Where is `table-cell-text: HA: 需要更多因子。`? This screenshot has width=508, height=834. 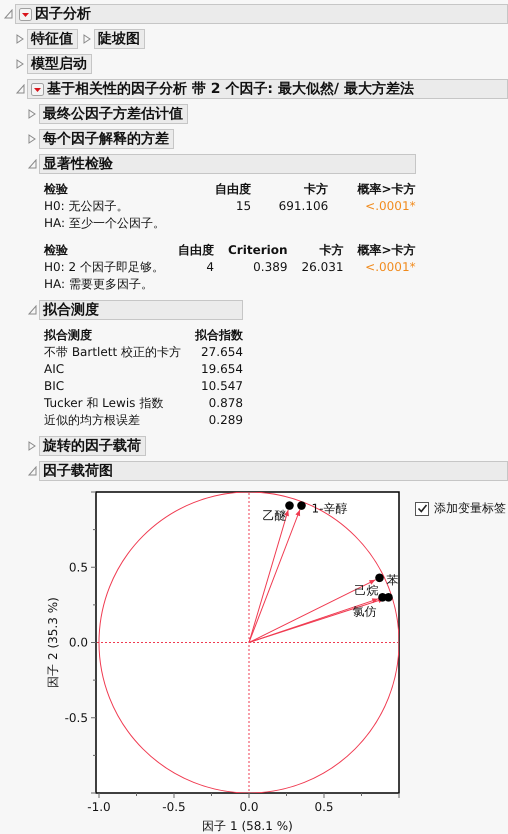 table-cell-text: HA: 需要更多因子。 is located at coordinates (99, 284).